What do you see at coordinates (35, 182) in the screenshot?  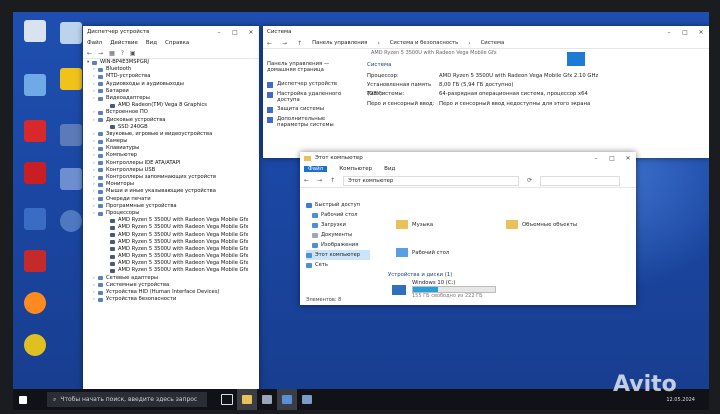 I see `desktop-icon-aida64` at bounding box center [35, 182].